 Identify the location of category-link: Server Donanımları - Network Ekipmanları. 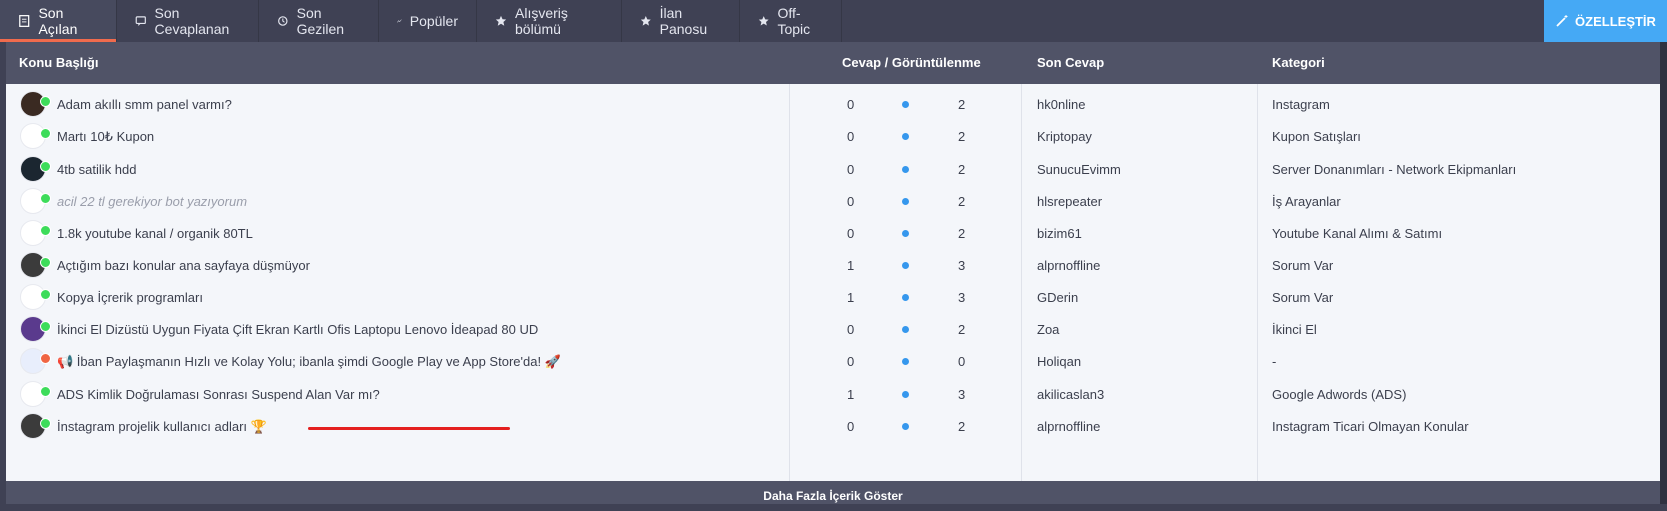
(1394, 169).